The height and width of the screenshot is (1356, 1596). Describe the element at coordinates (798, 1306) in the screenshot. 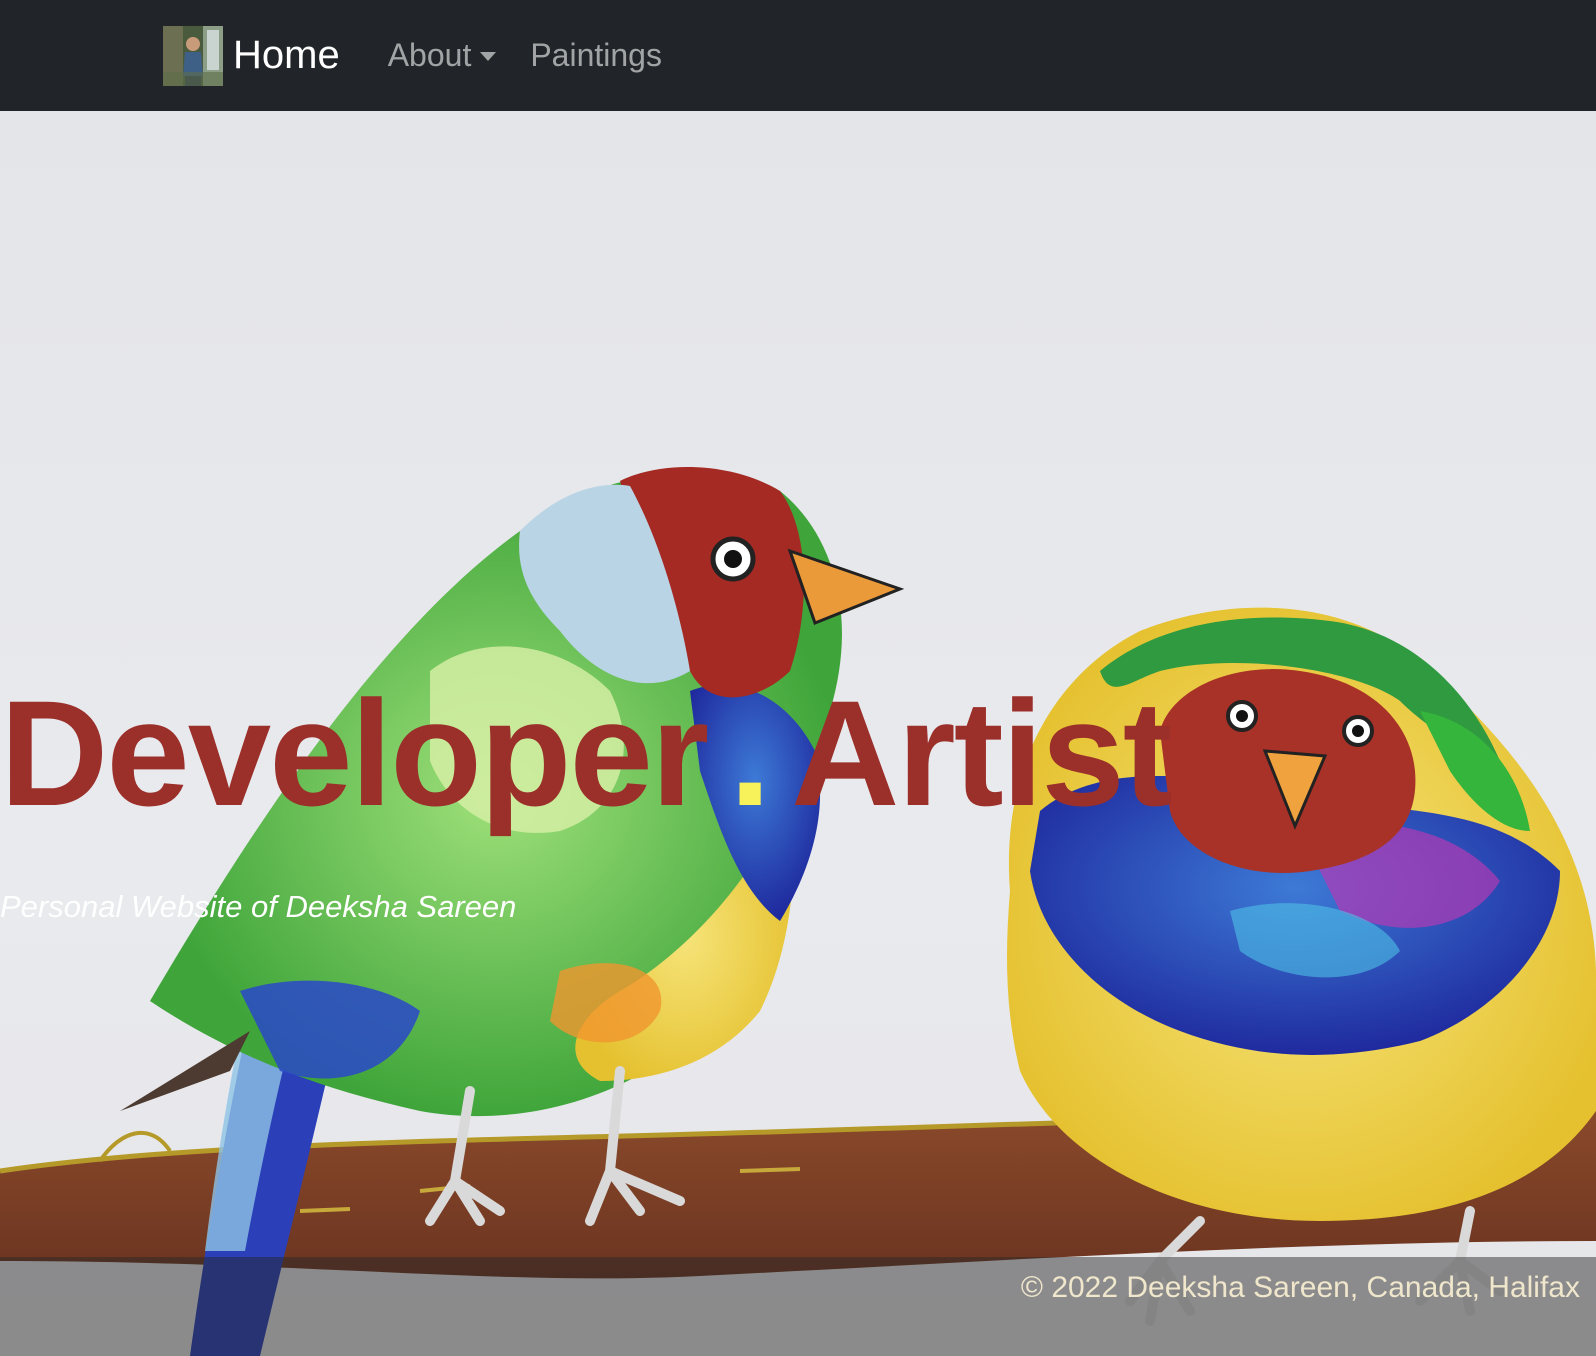

I see `page-footer: © 2022 Deeksha Sareen, Canada, Halifax` at that location.